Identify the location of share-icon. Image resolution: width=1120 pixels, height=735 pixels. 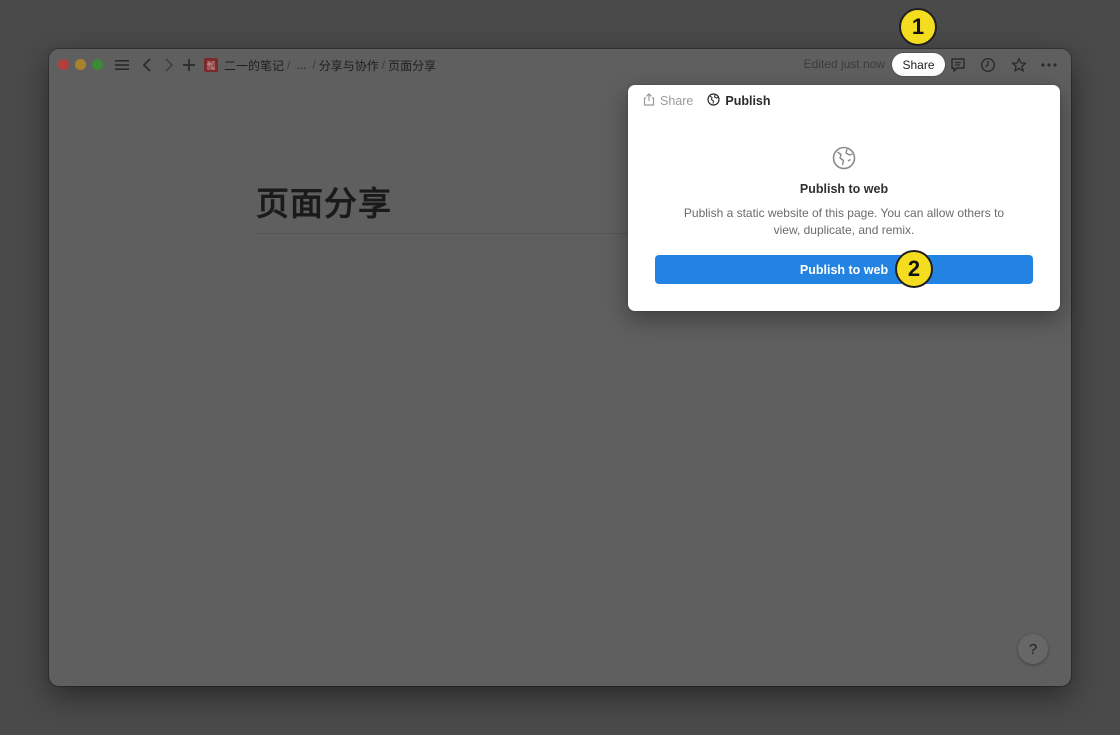
(649, 101).